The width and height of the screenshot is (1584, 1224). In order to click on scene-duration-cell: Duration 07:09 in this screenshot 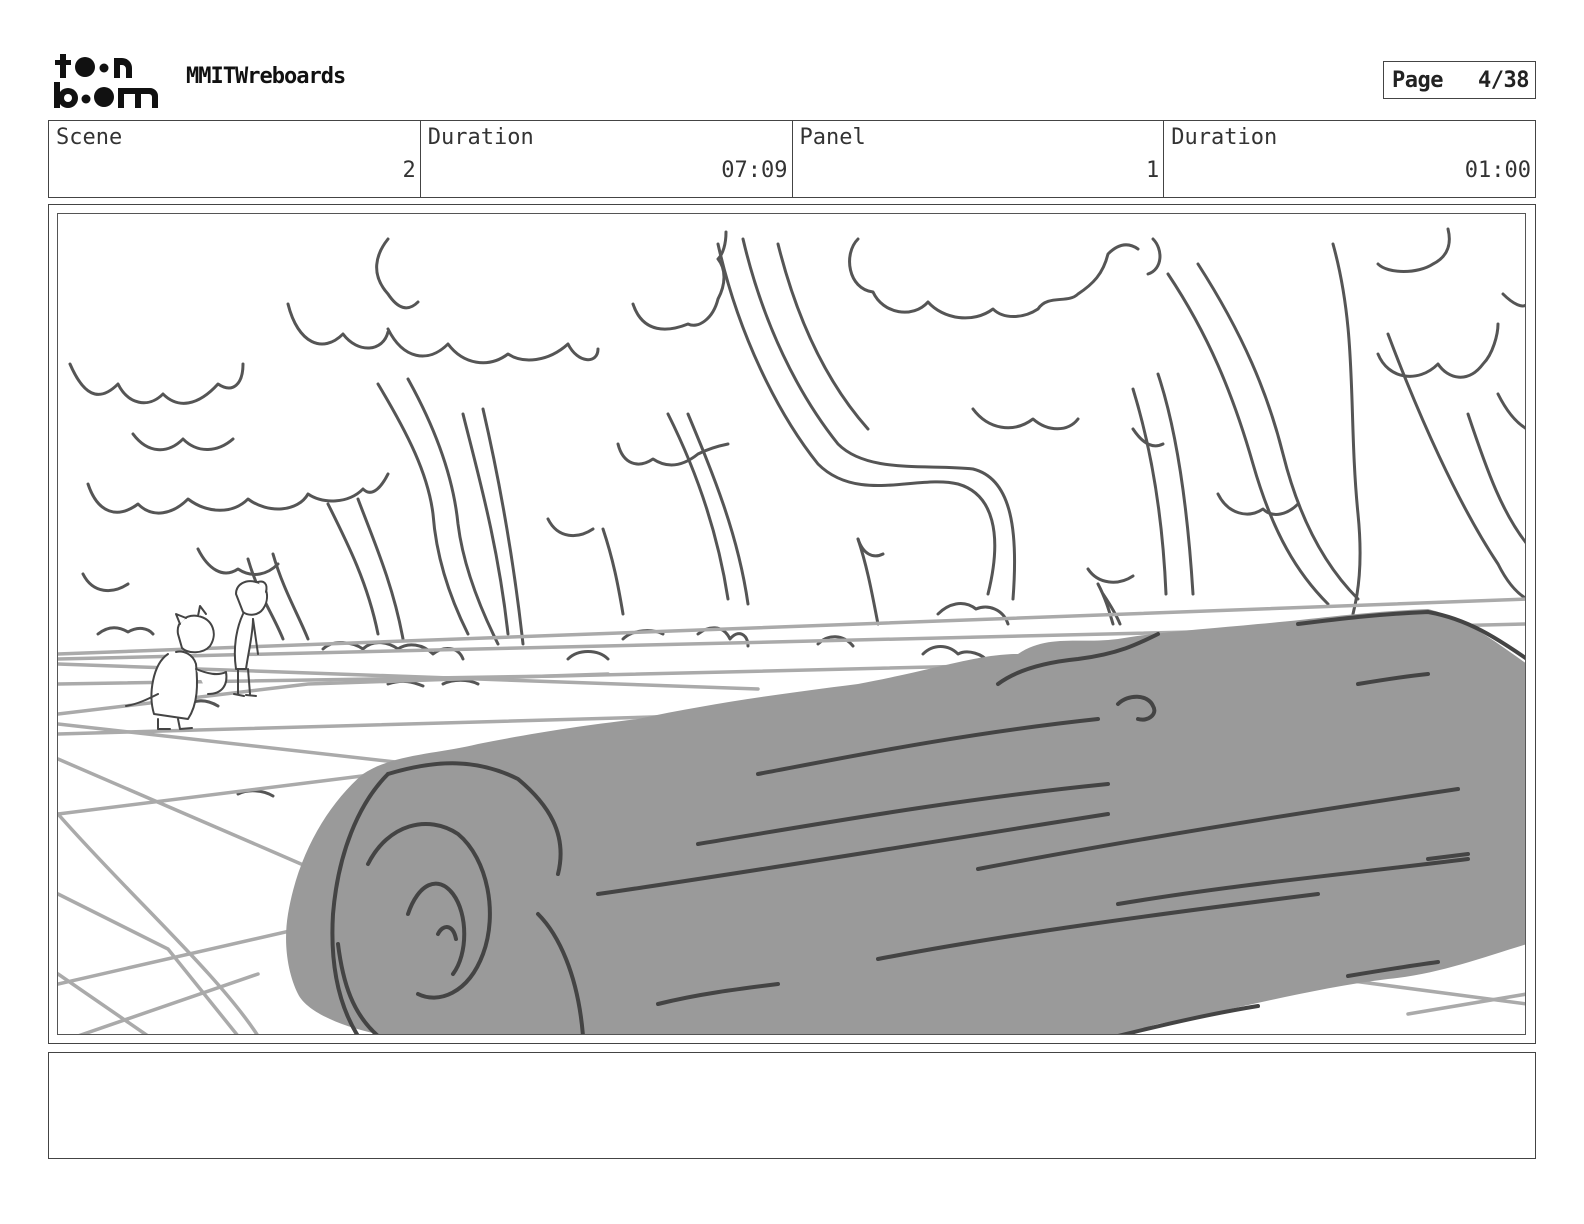, I will do `click(607, 159)`.